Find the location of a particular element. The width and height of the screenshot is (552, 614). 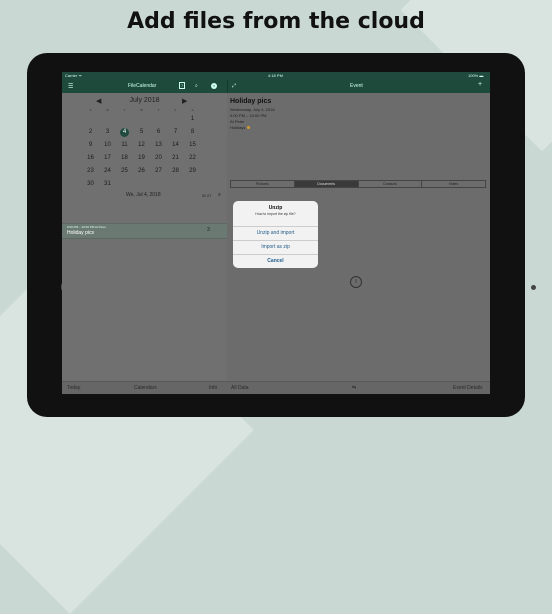

app-title: FileCalendar is located at coordinates (142, 86).